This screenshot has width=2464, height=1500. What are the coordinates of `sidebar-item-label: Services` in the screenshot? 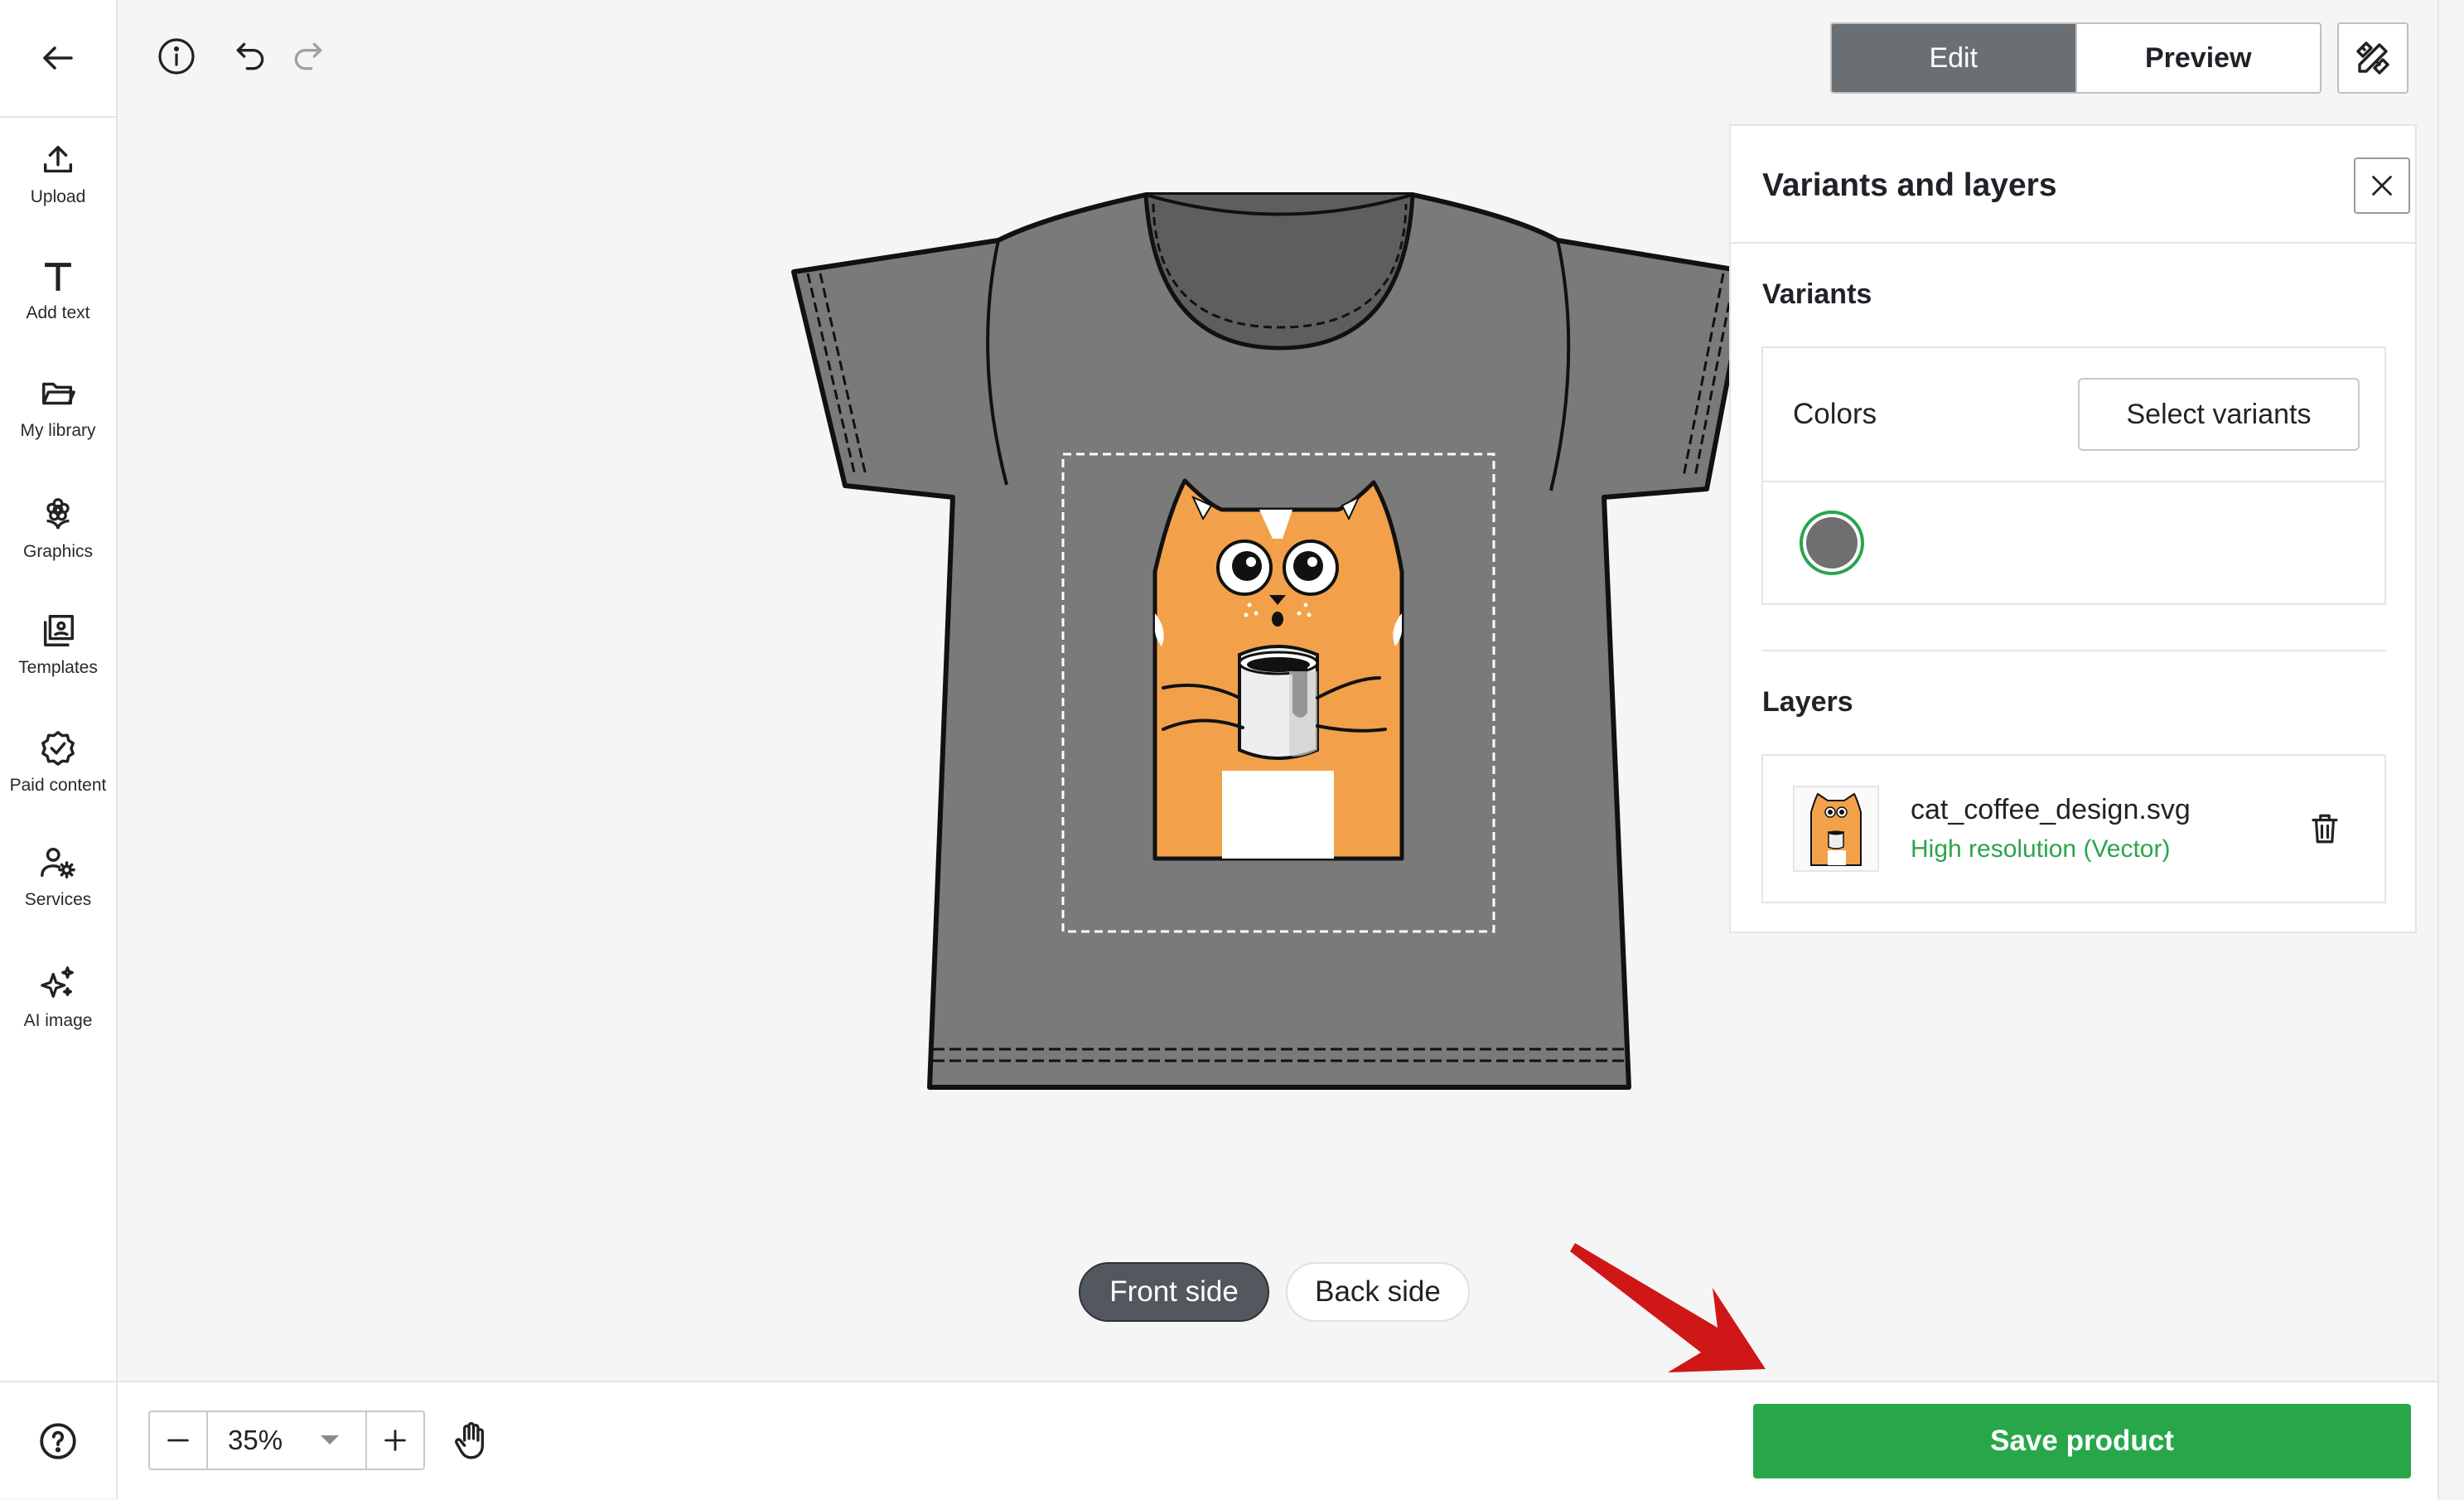 It's located at (58, 900).